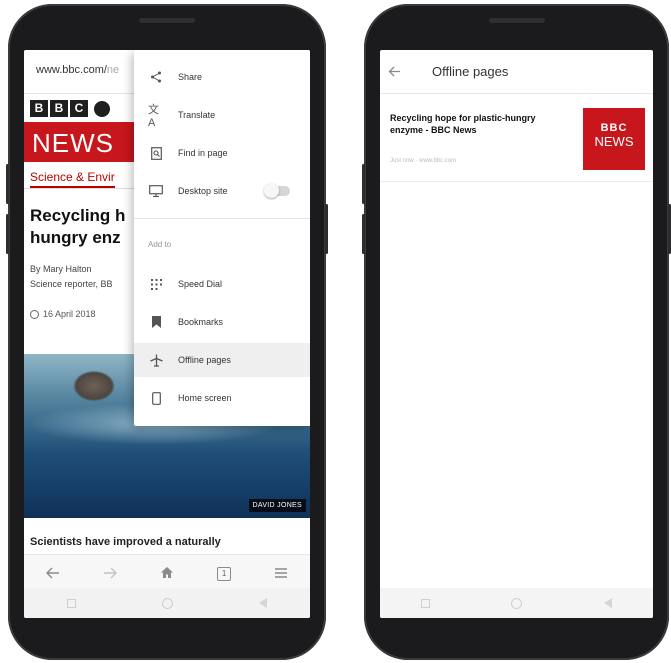 Image resolution: width=671 pixels, height=663 pixels. Describe the element at coordinates (113, 70) in the screenshot. I see `url-suffix: ne` at that location.